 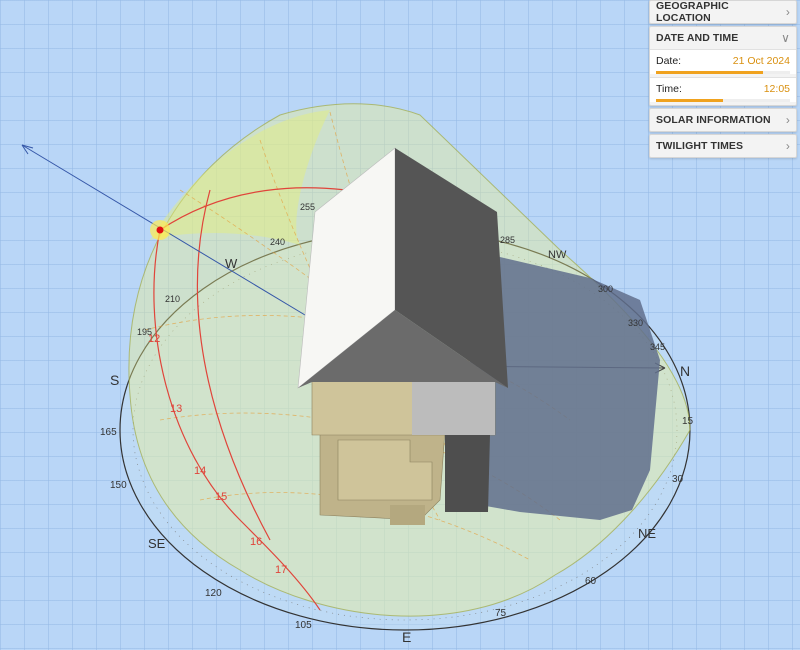 What do you see at coordinates (281, 570) in the screenshot?
I see `hour-label: 17` at bounding box center [281, 570].